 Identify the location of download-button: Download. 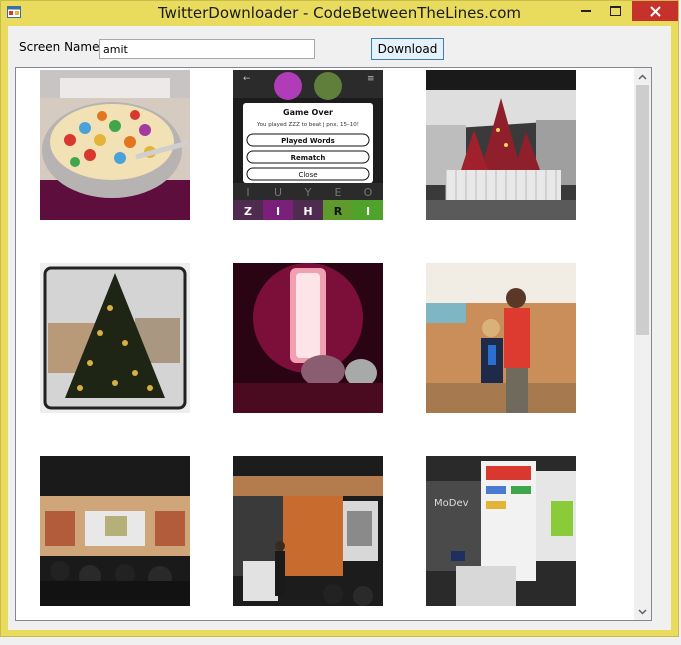
(407, 49).